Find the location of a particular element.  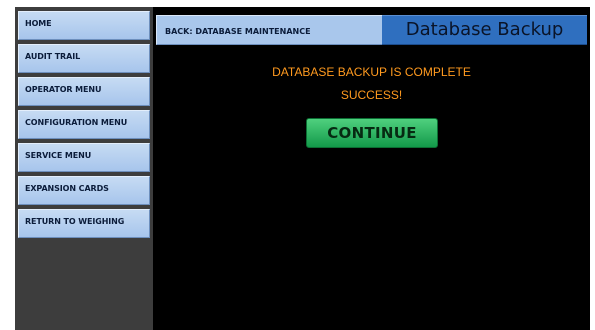

sidebar-item-return-to-weighing: RETURN TO WEIGHING is located at coordinates (84, 223).